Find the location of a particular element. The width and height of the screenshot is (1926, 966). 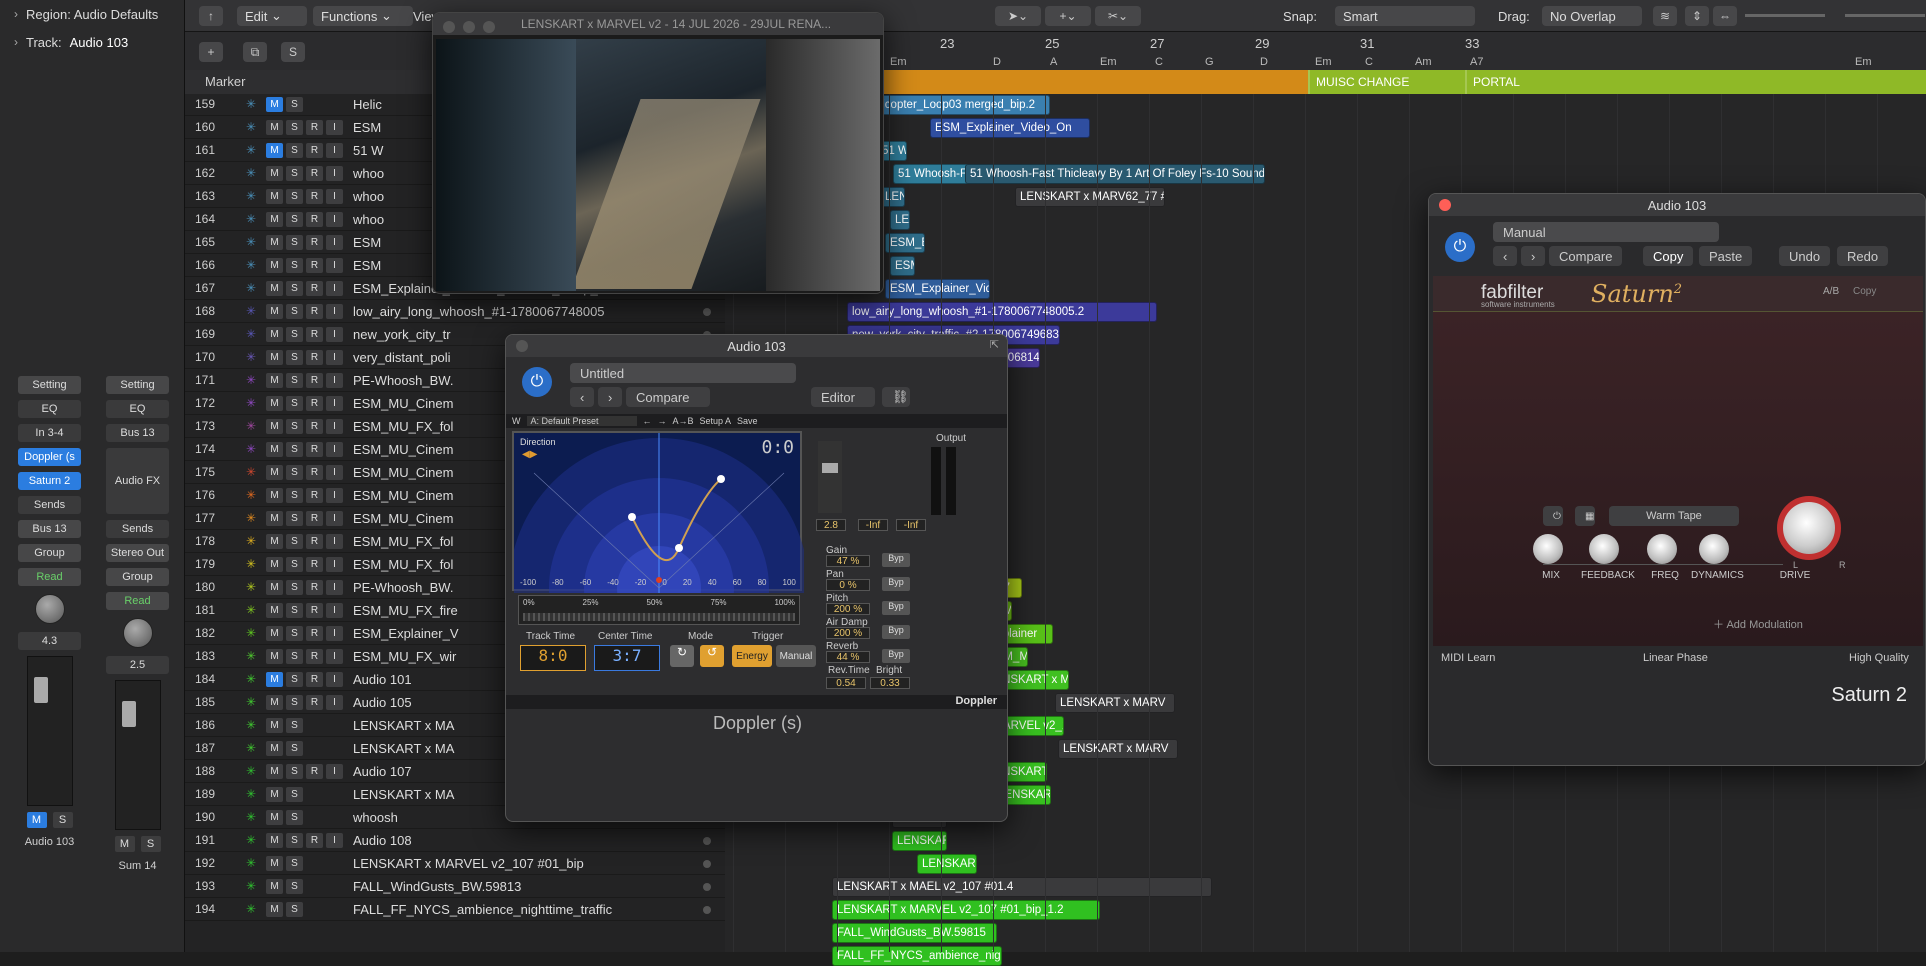

disclosure-icon: › is located at coordinates (16, 14).